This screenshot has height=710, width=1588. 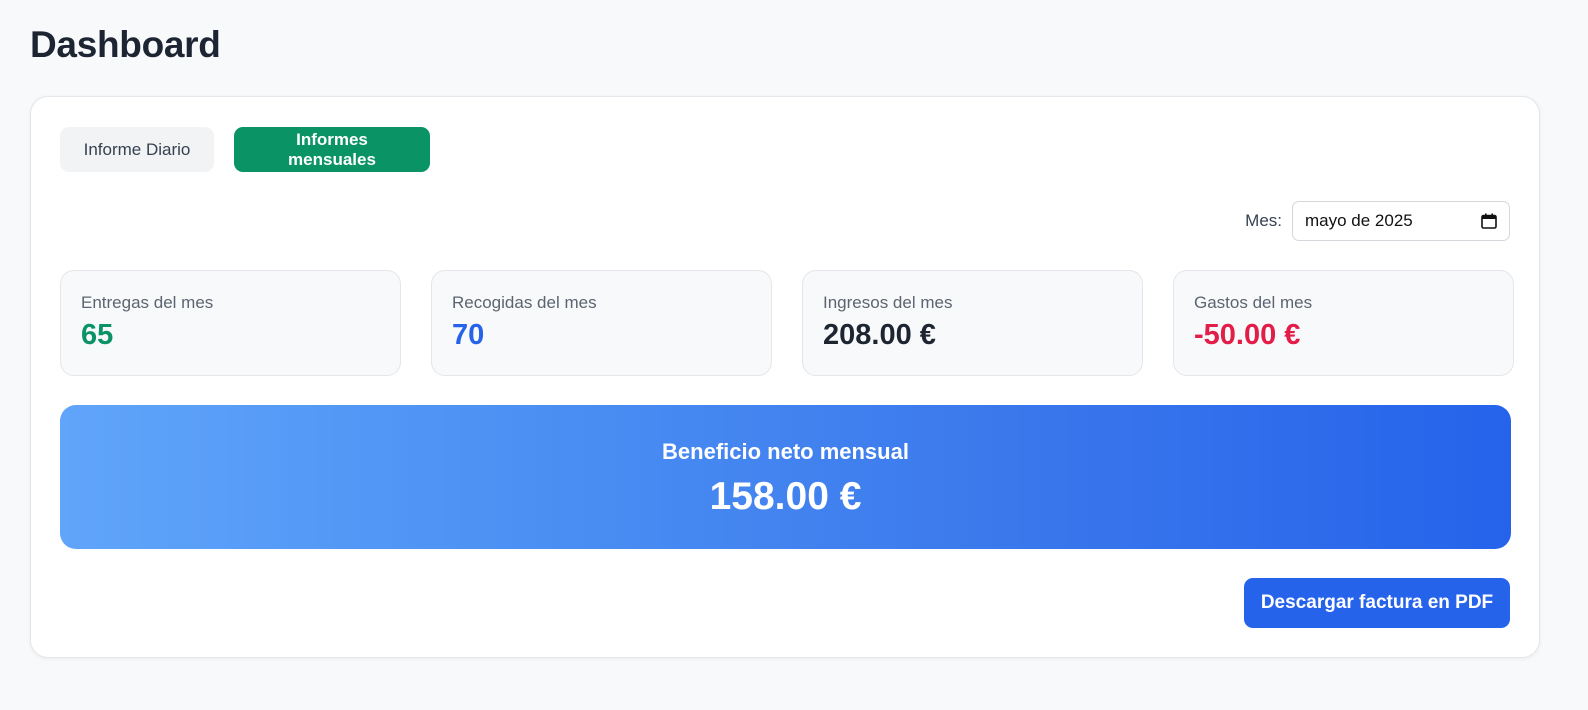 What do you see at coordinates (332, 149) in the screenshot?
I see `tab-informes-mensuales: Informes mensuales` at bounding box center [332, 149].